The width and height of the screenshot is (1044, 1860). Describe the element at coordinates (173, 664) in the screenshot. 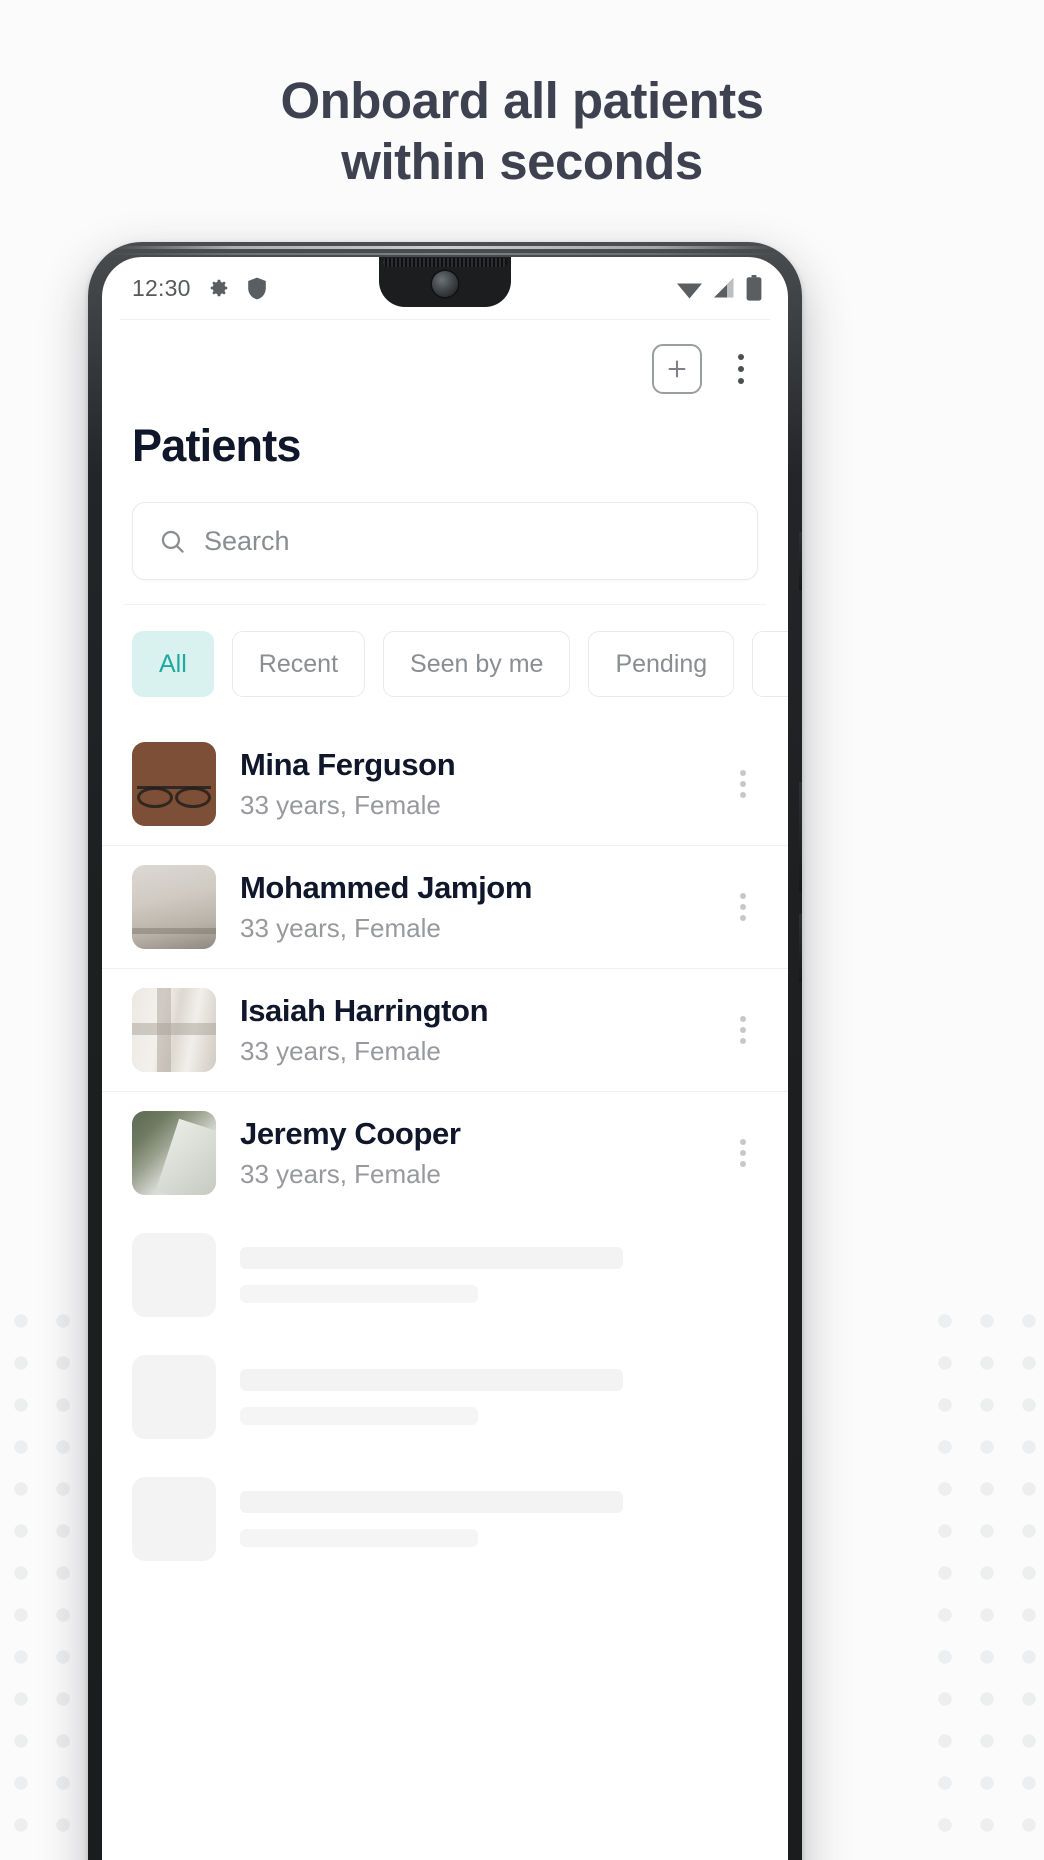

I see `filter-chip-all: All` at that location.